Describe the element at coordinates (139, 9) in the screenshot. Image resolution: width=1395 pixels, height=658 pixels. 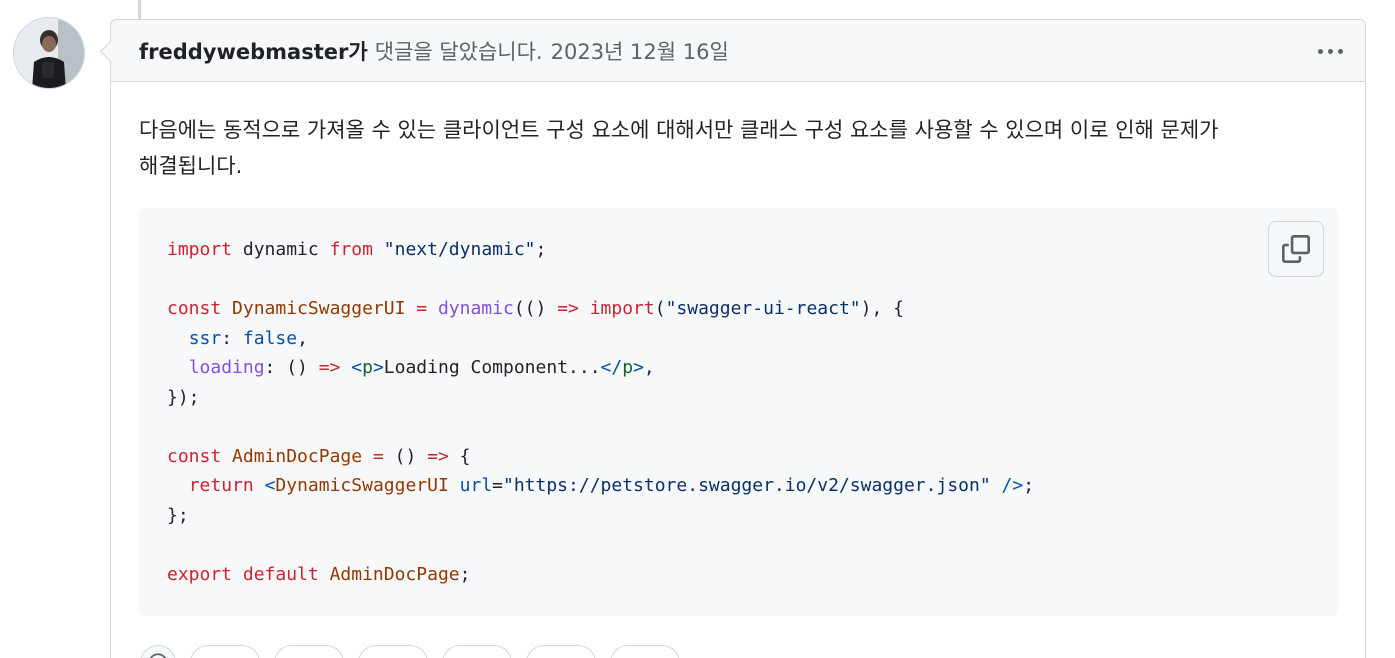
I see `timeline-line` at that location.